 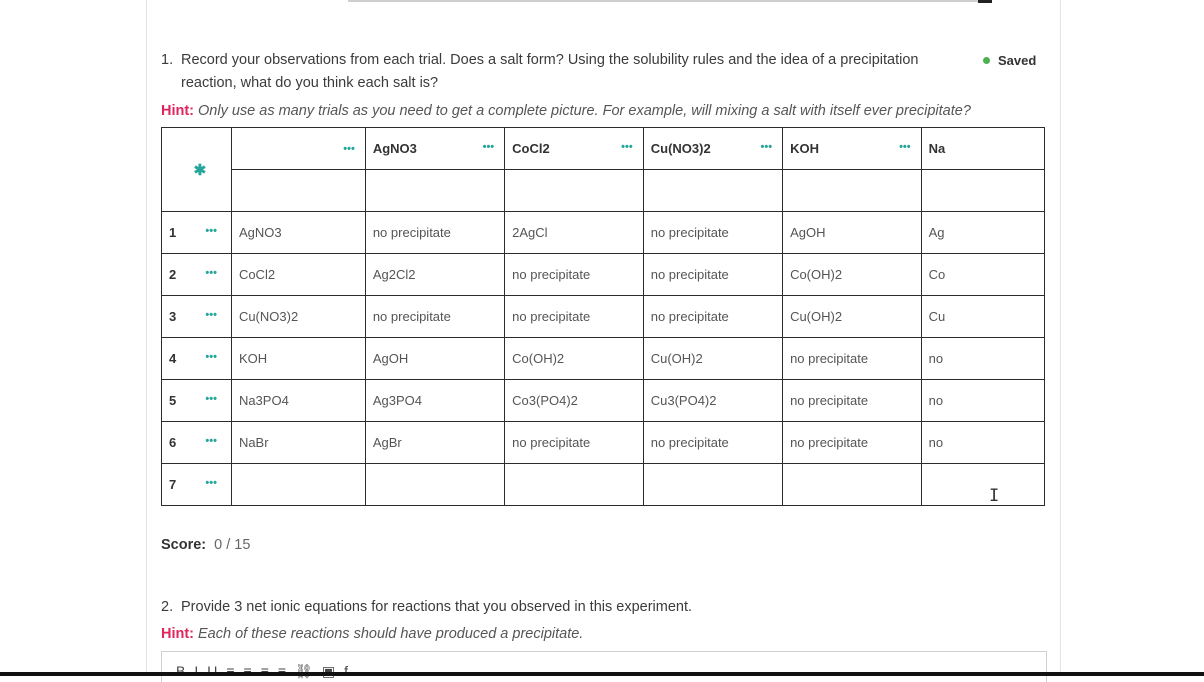 I want to click on toolbar-button-icon: U, so click(x=213, y=671).